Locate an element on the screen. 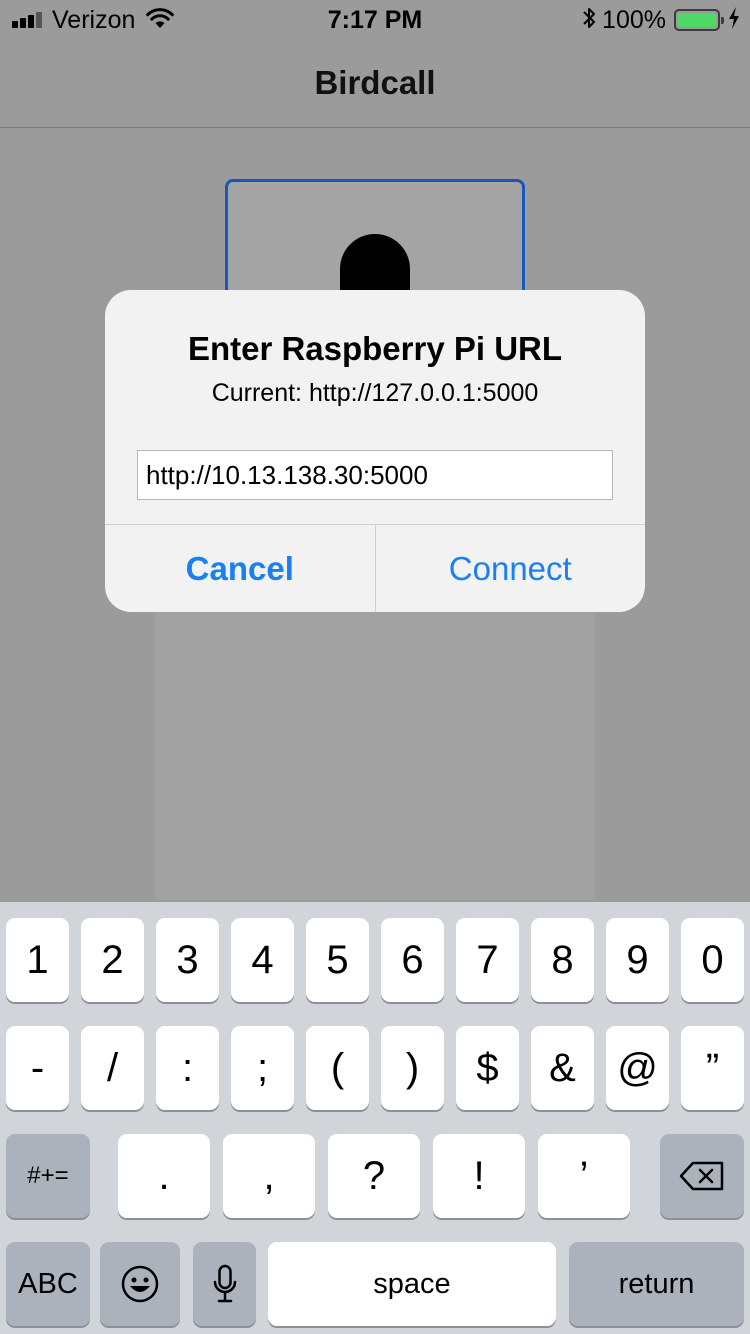 The width and height of the screenshot is (750, 1334). delete-key is located at coordinates (702, 1176).